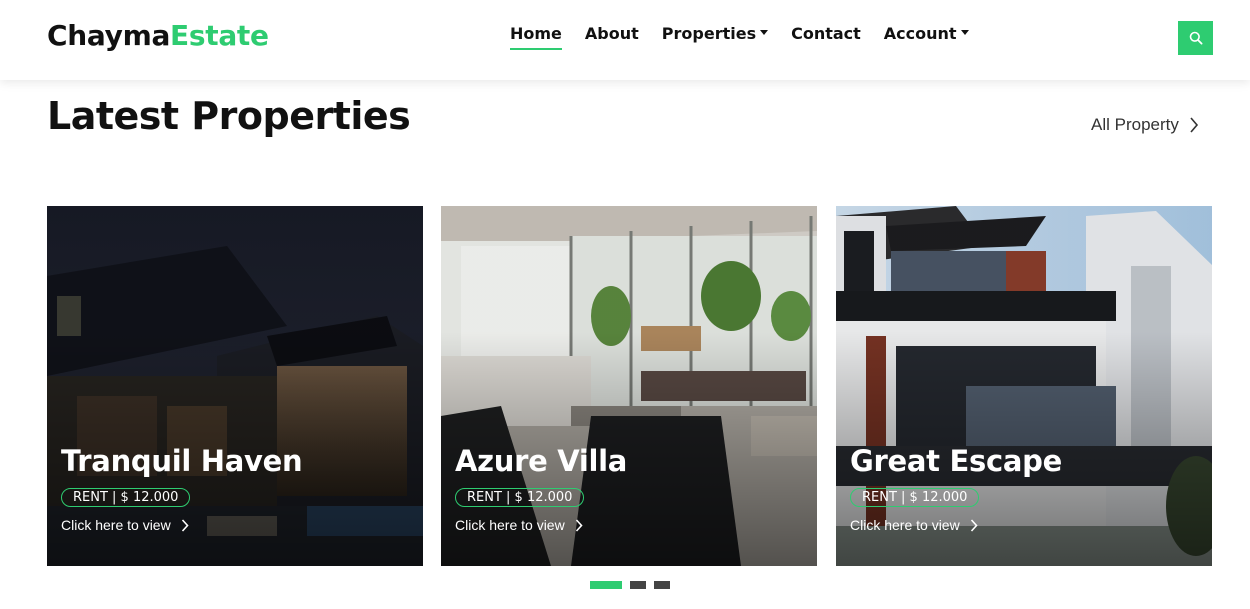 This screenshot has width=1250, height=609. I want to click on property-title: Azure Villa, so click(541, 461).